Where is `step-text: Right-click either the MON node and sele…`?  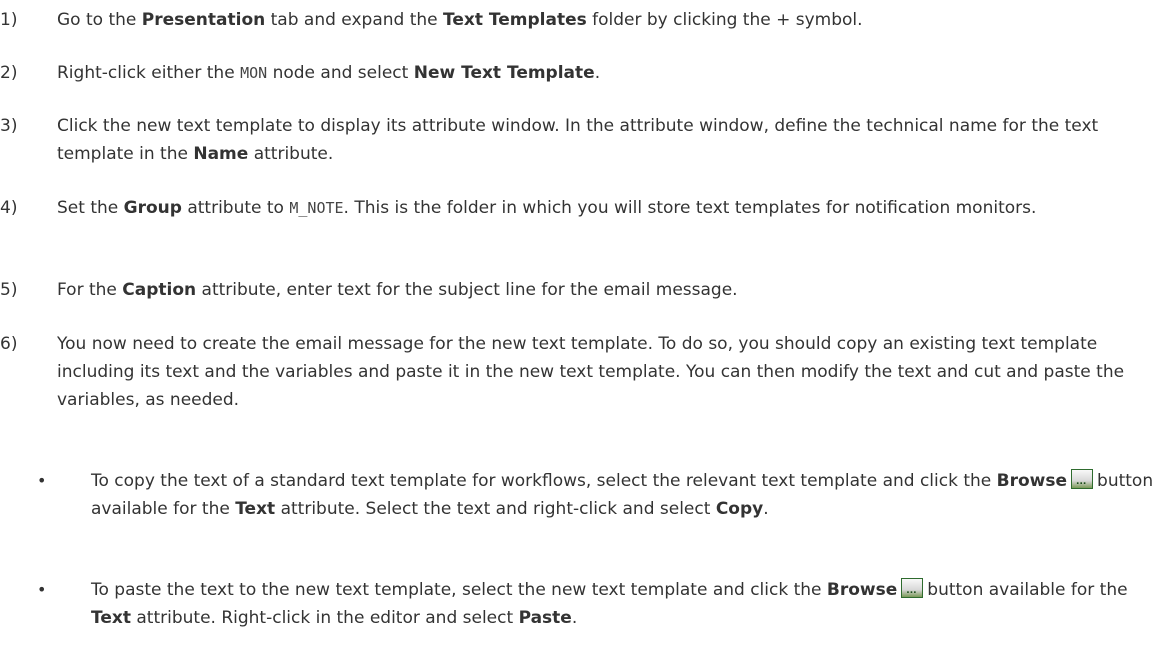 step-text: Right-click either the MON node and sele… is located at coordinates (607, 73).